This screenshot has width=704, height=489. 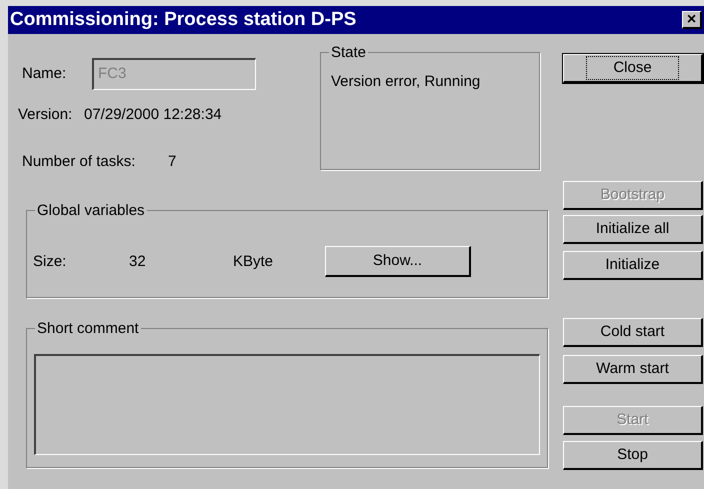 What do you see at coordinates (287, 404) in the screenshot?
I see `comment-field` at bounding box center [287, 404].